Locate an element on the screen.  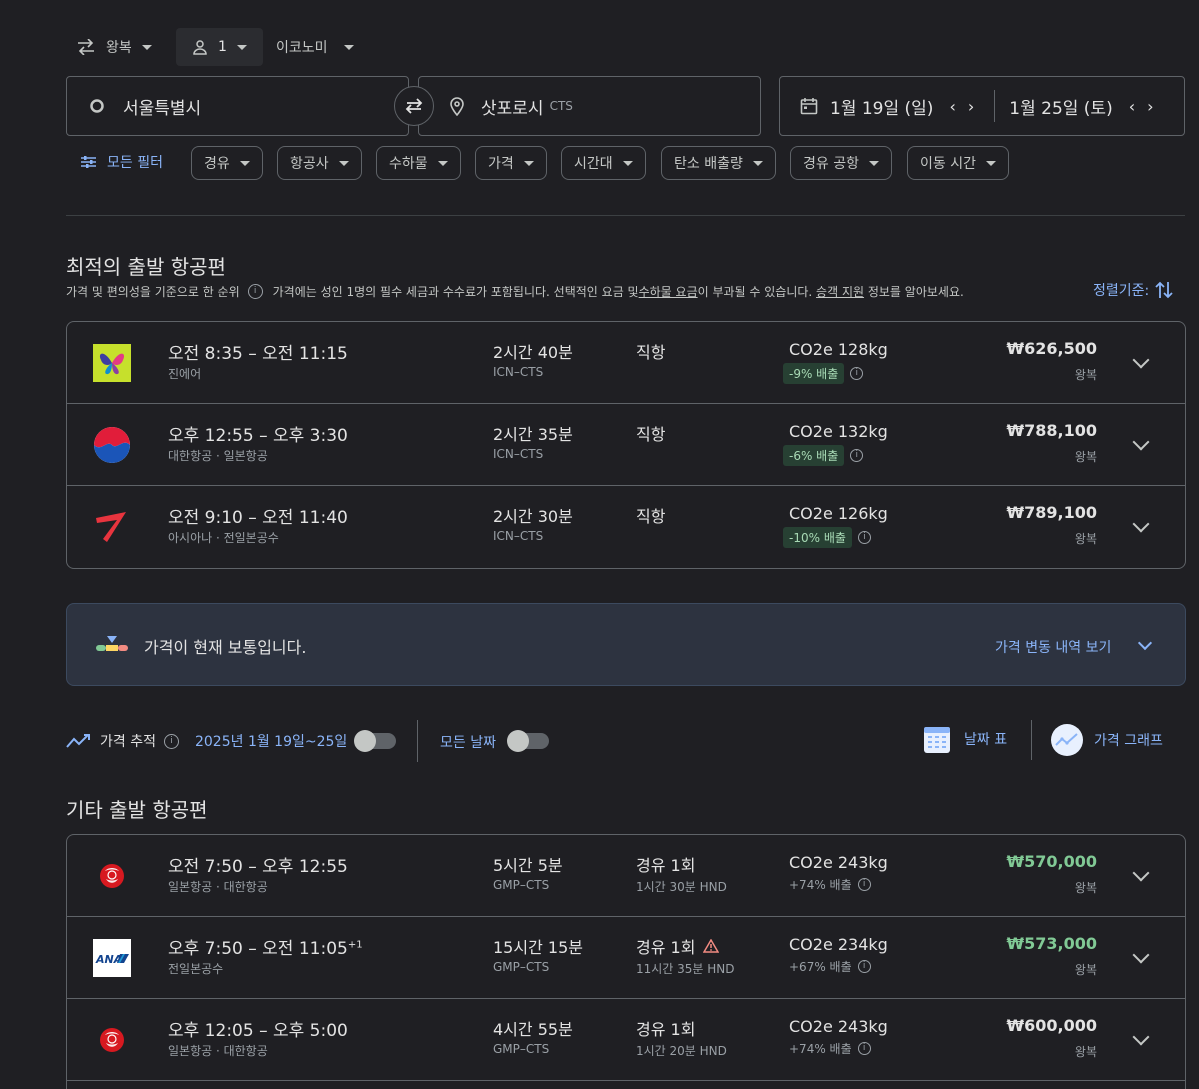
price-graph-icon is located at coordinates (1067, 740).